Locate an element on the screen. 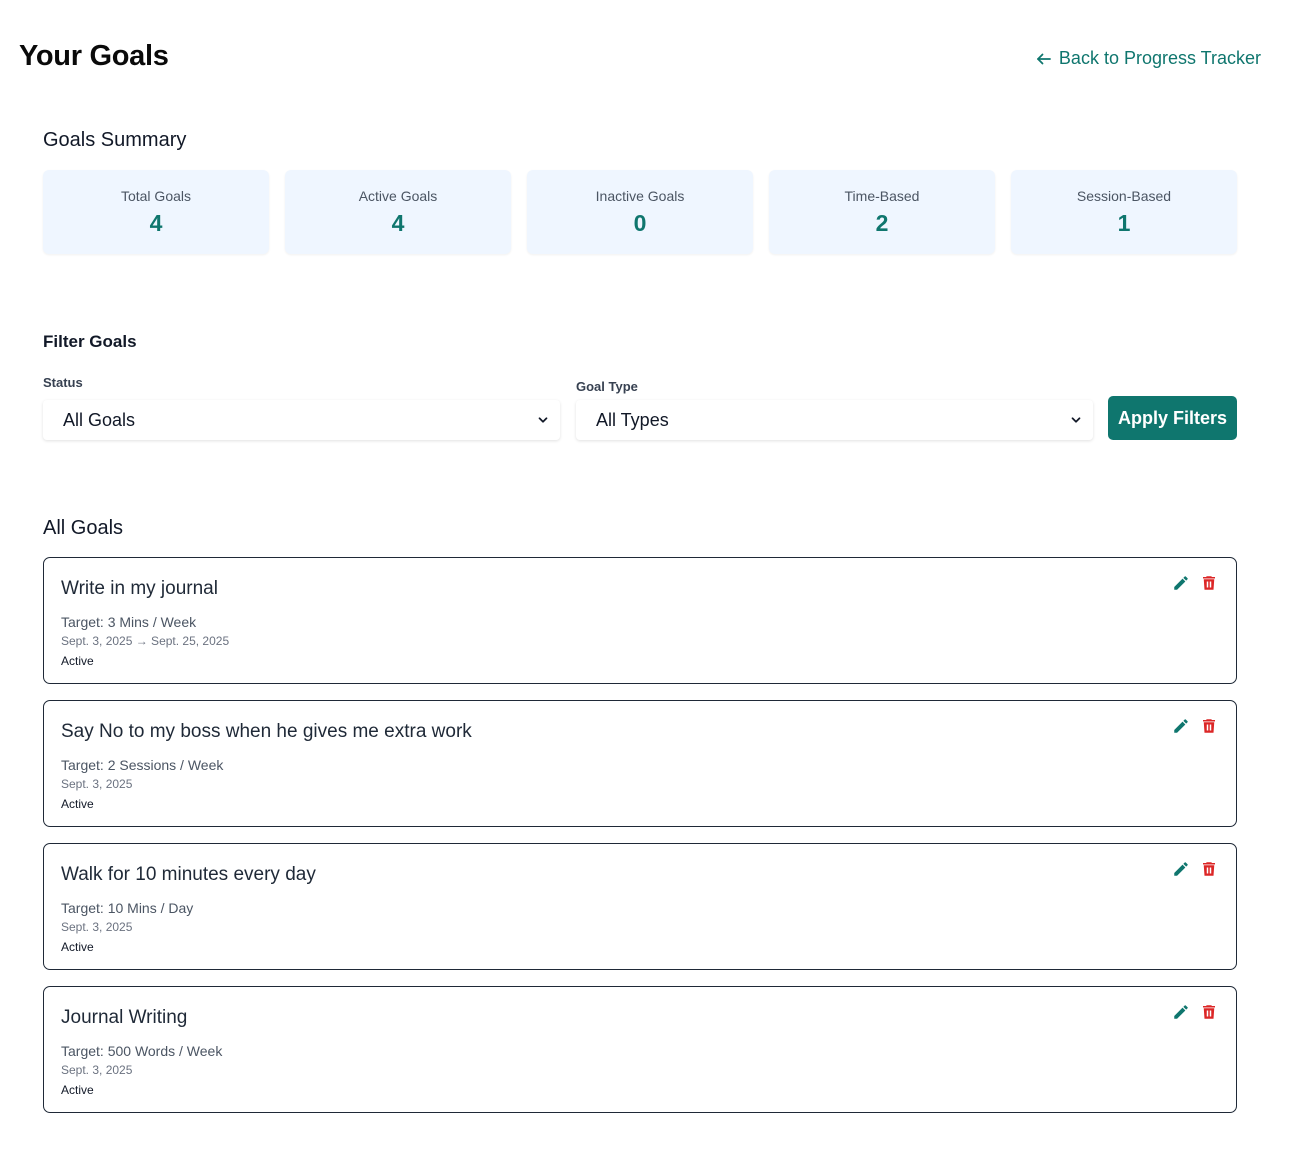  arrow-left-icon is located at coordinates (1044, 59).